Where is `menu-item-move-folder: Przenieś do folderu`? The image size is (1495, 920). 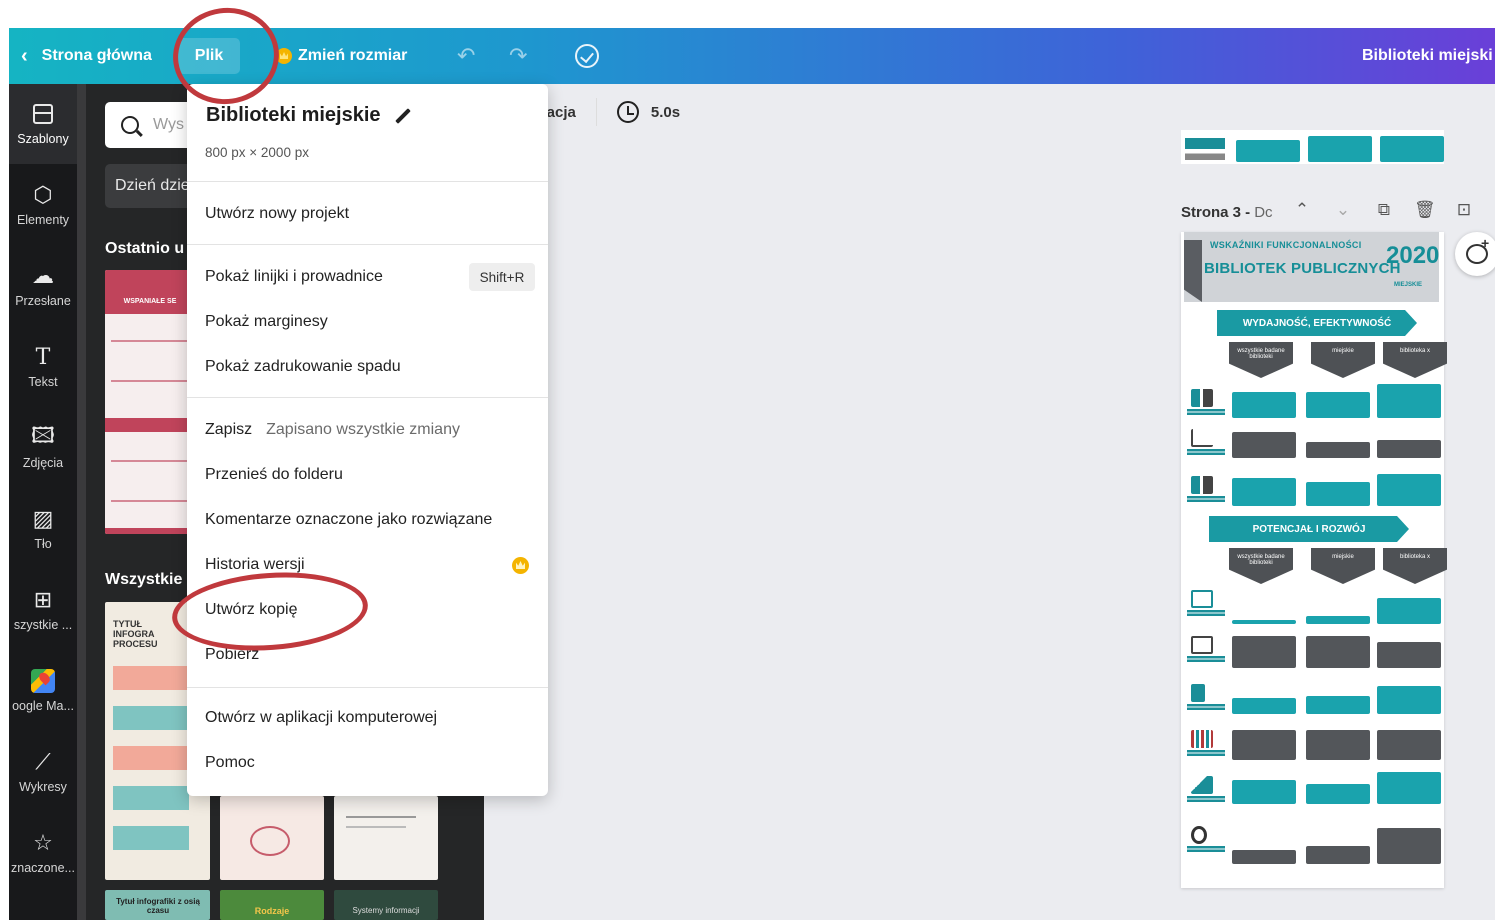
menu-item-move-folder: Przenieś do folderu is located at coordinates (274, 475).